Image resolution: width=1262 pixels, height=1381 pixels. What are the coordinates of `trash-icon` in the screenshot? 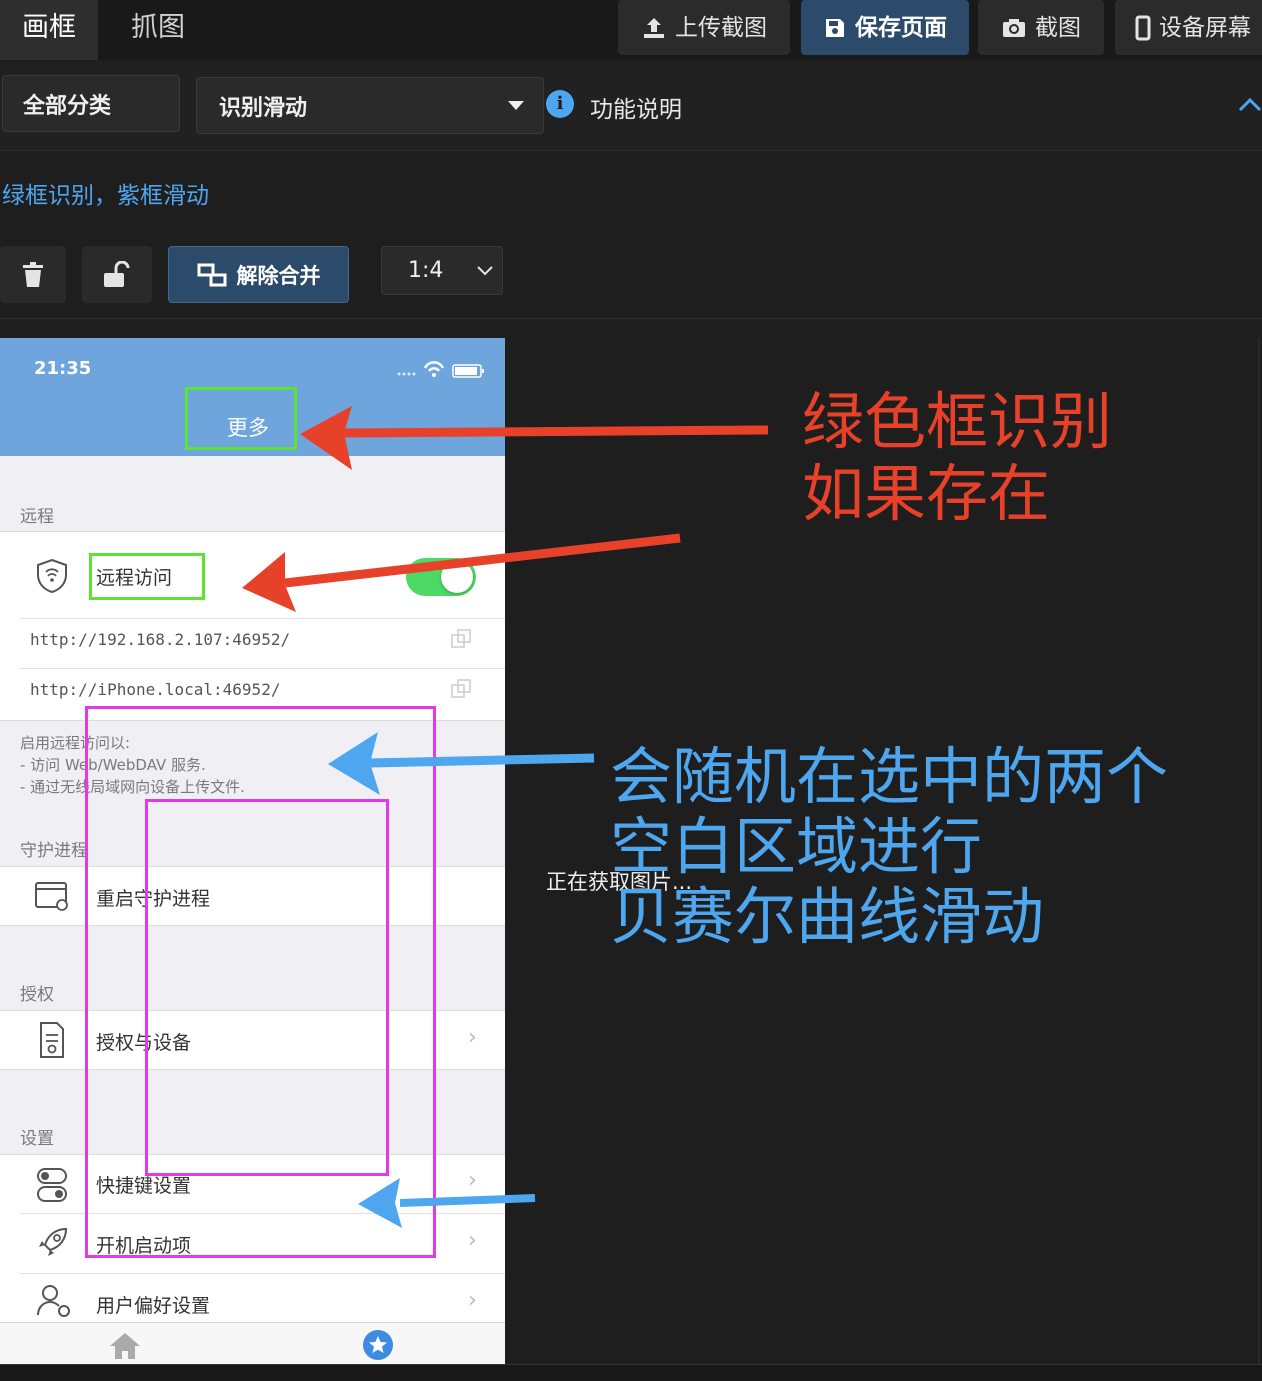 It's located at (33, 274).